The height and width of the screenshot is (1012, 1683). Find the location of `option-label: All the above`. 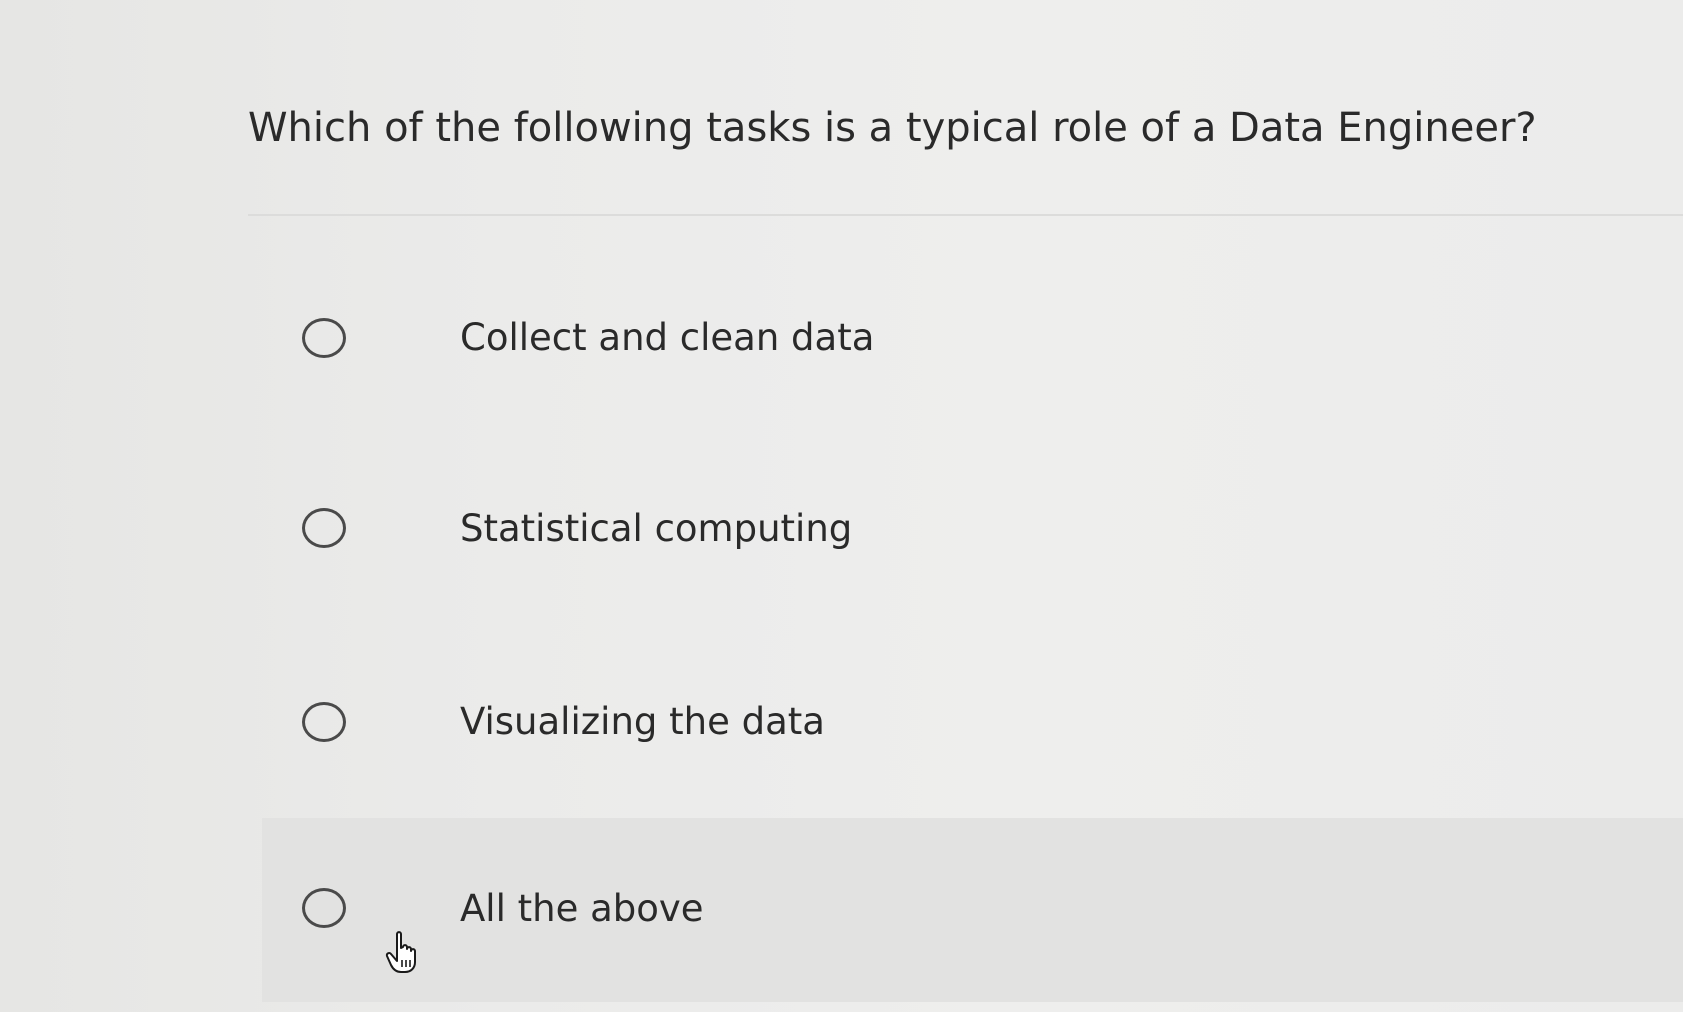

option-label: All the above is located at coordinates (582, 908).